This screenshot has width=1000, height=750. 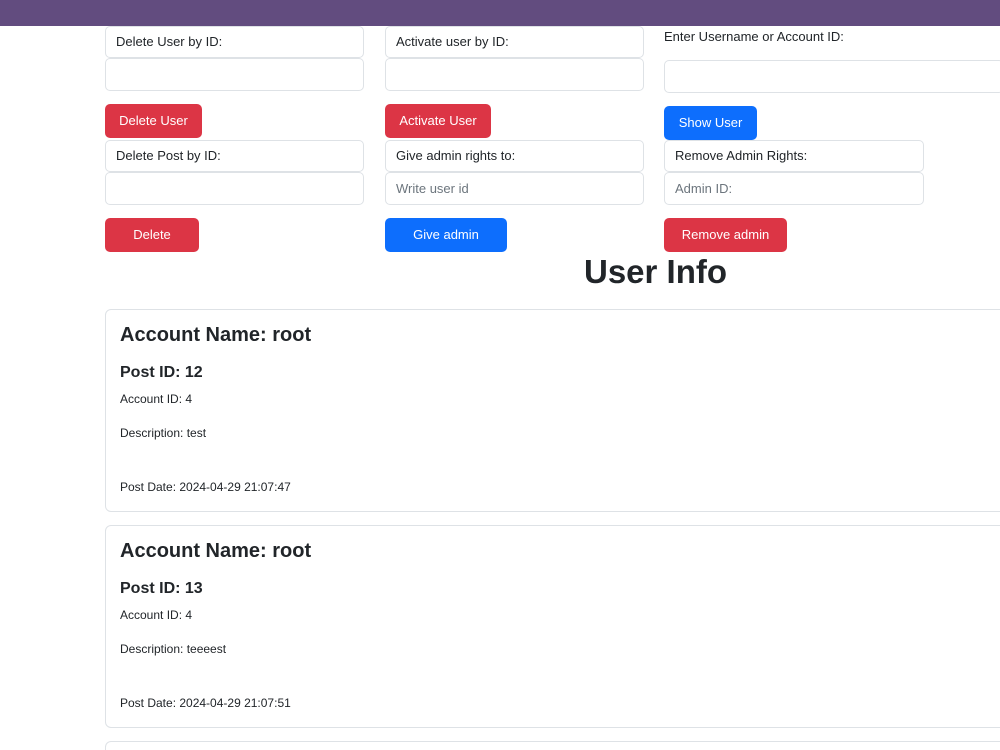 What do you see at coordinates (234, 188) in the screenshot?
I see `delete-post-input` at bounding box center [234, 188].